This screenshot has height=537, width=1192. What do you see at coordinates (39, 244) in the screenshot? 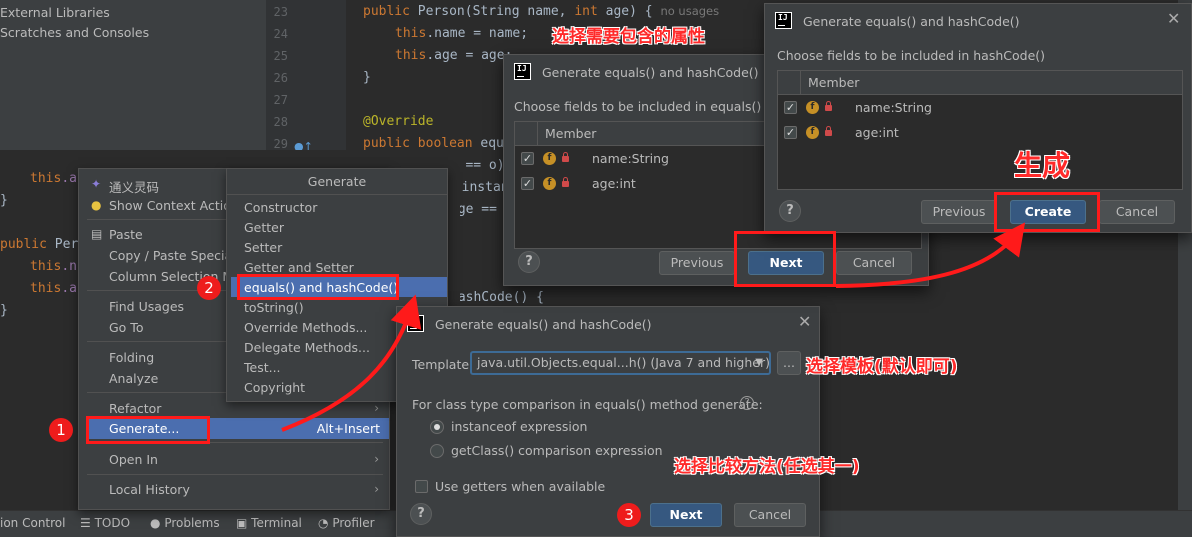
I see `code-line: public Per` at bounding box center [39, 244].